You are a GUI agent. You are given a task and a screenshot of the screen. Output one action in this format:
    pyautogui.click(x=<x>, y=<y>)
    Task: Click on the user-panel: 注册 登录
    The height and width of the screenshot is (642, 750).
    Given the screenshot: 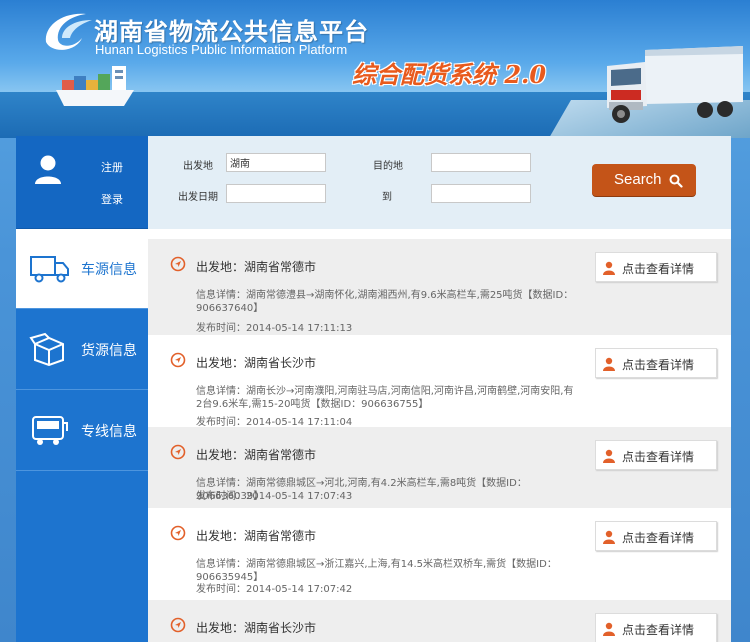 What is the action you would take?
    pyautogui.click(x=82, y=182)
    